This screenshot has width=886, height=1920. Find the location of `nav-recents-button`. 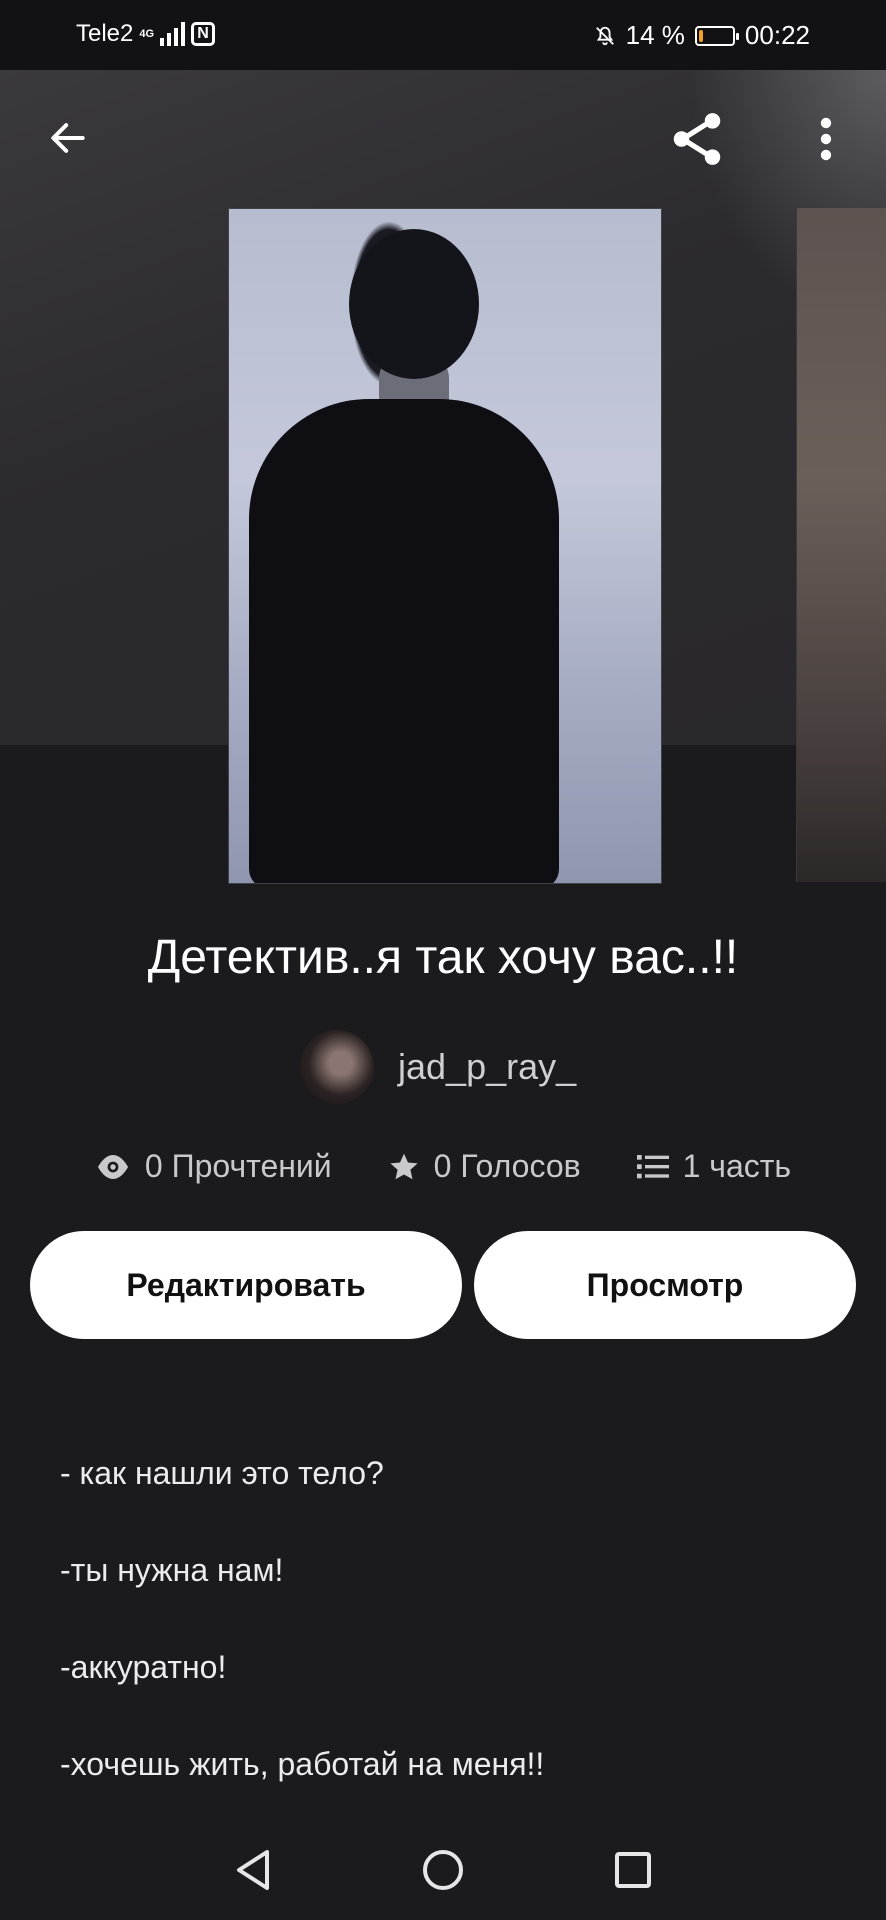

nav-recents-button is located at coordinates (633, 1870).